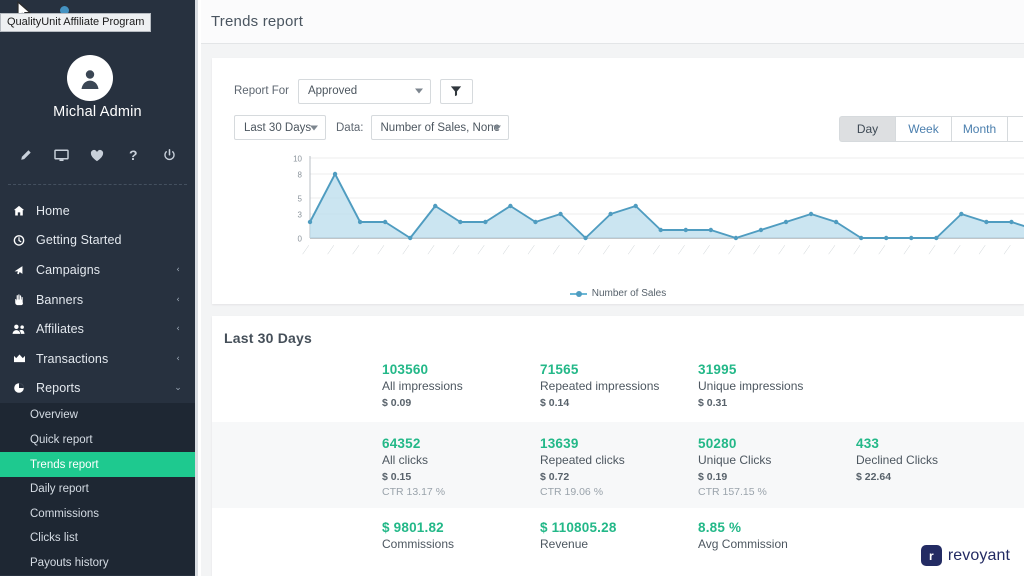 This screenshot has width=1024, height=576. I want to click on stat-subvalue: $ 0.19, so click(713, 477).